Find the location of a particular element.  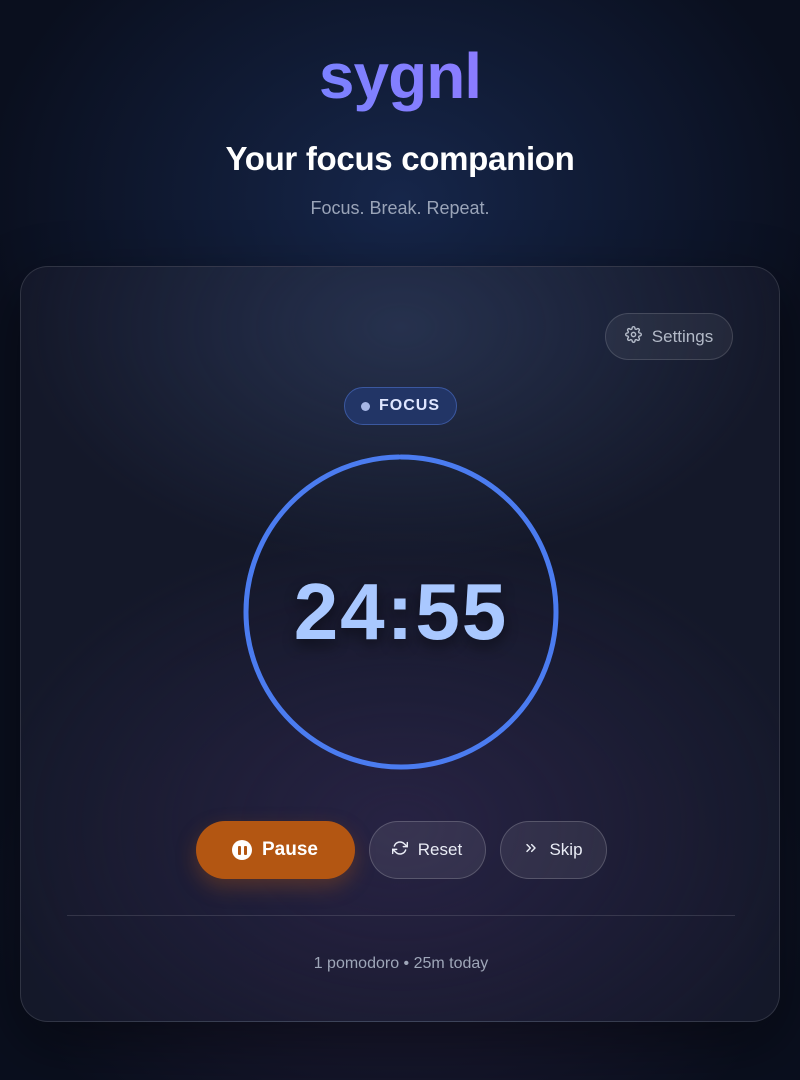

skip-button: Skip is located at coordinates (553, 850).